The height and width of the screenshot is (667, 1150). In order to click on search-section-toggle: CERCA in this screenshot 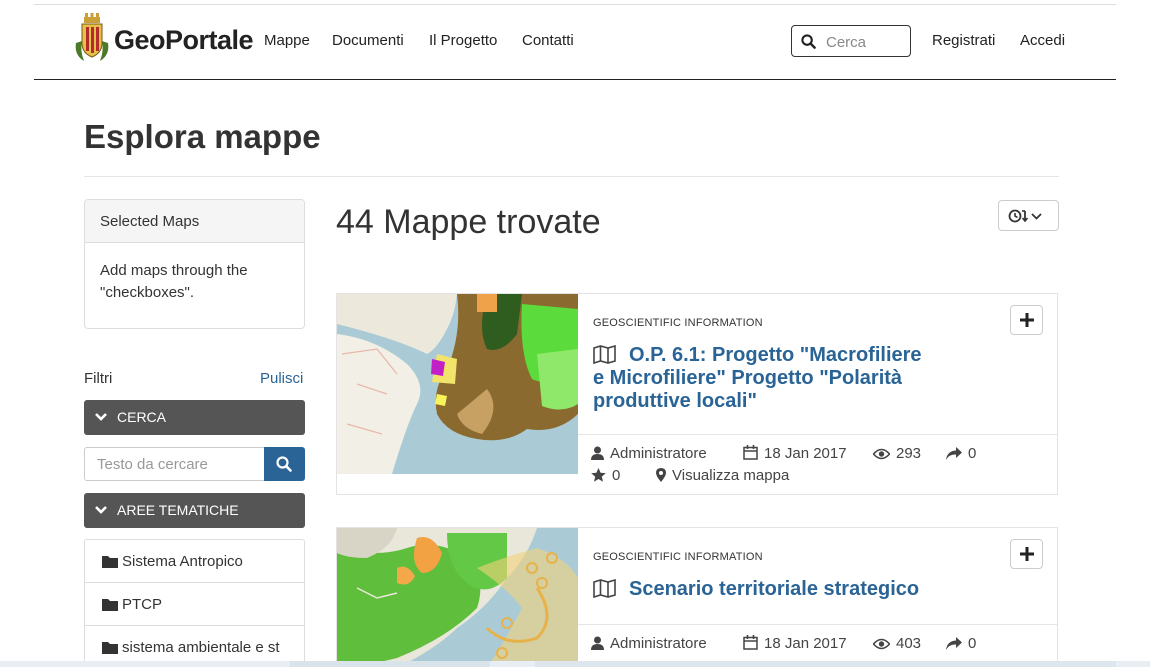, I will do `click(194, 417)`.